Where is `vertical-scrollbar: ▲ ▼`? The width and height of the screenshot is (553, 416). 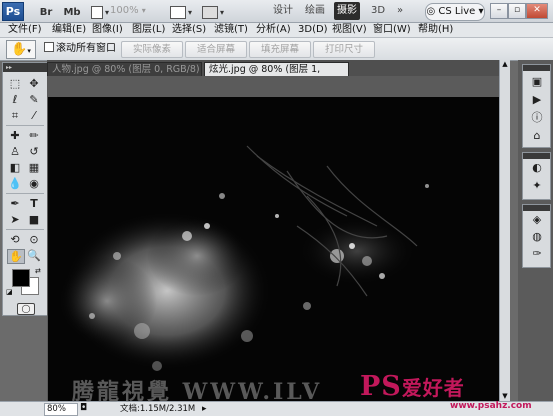 vertical-scrollbar: ▲ ▼ is located at coordinates (504, 230).